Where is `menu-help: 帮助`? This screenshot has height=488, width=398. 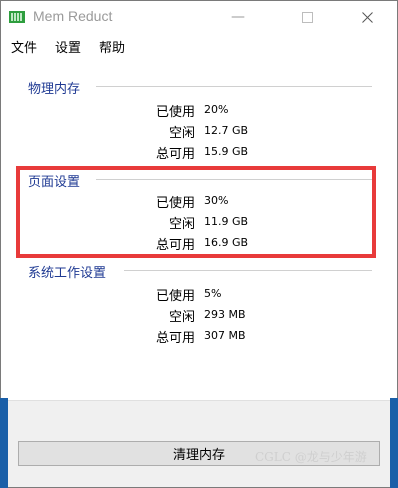
menu-help: 帮助 is located at coordinates (112, 46).